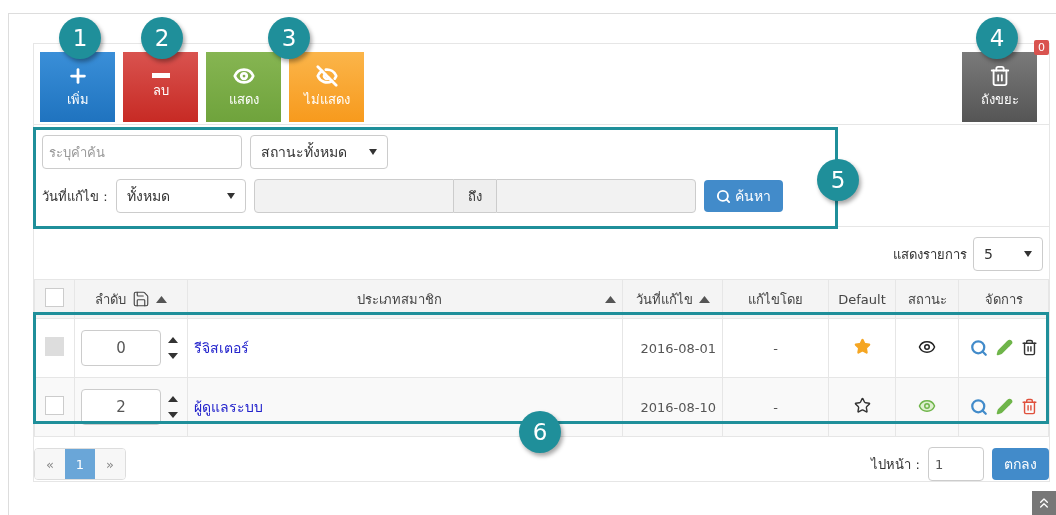 The width and height of the screenshot is (1056, 515). What do you see at coordinates (54, 297) in the screenshot?
I see `select-all-checkbox` at bounding box center [54, 297].